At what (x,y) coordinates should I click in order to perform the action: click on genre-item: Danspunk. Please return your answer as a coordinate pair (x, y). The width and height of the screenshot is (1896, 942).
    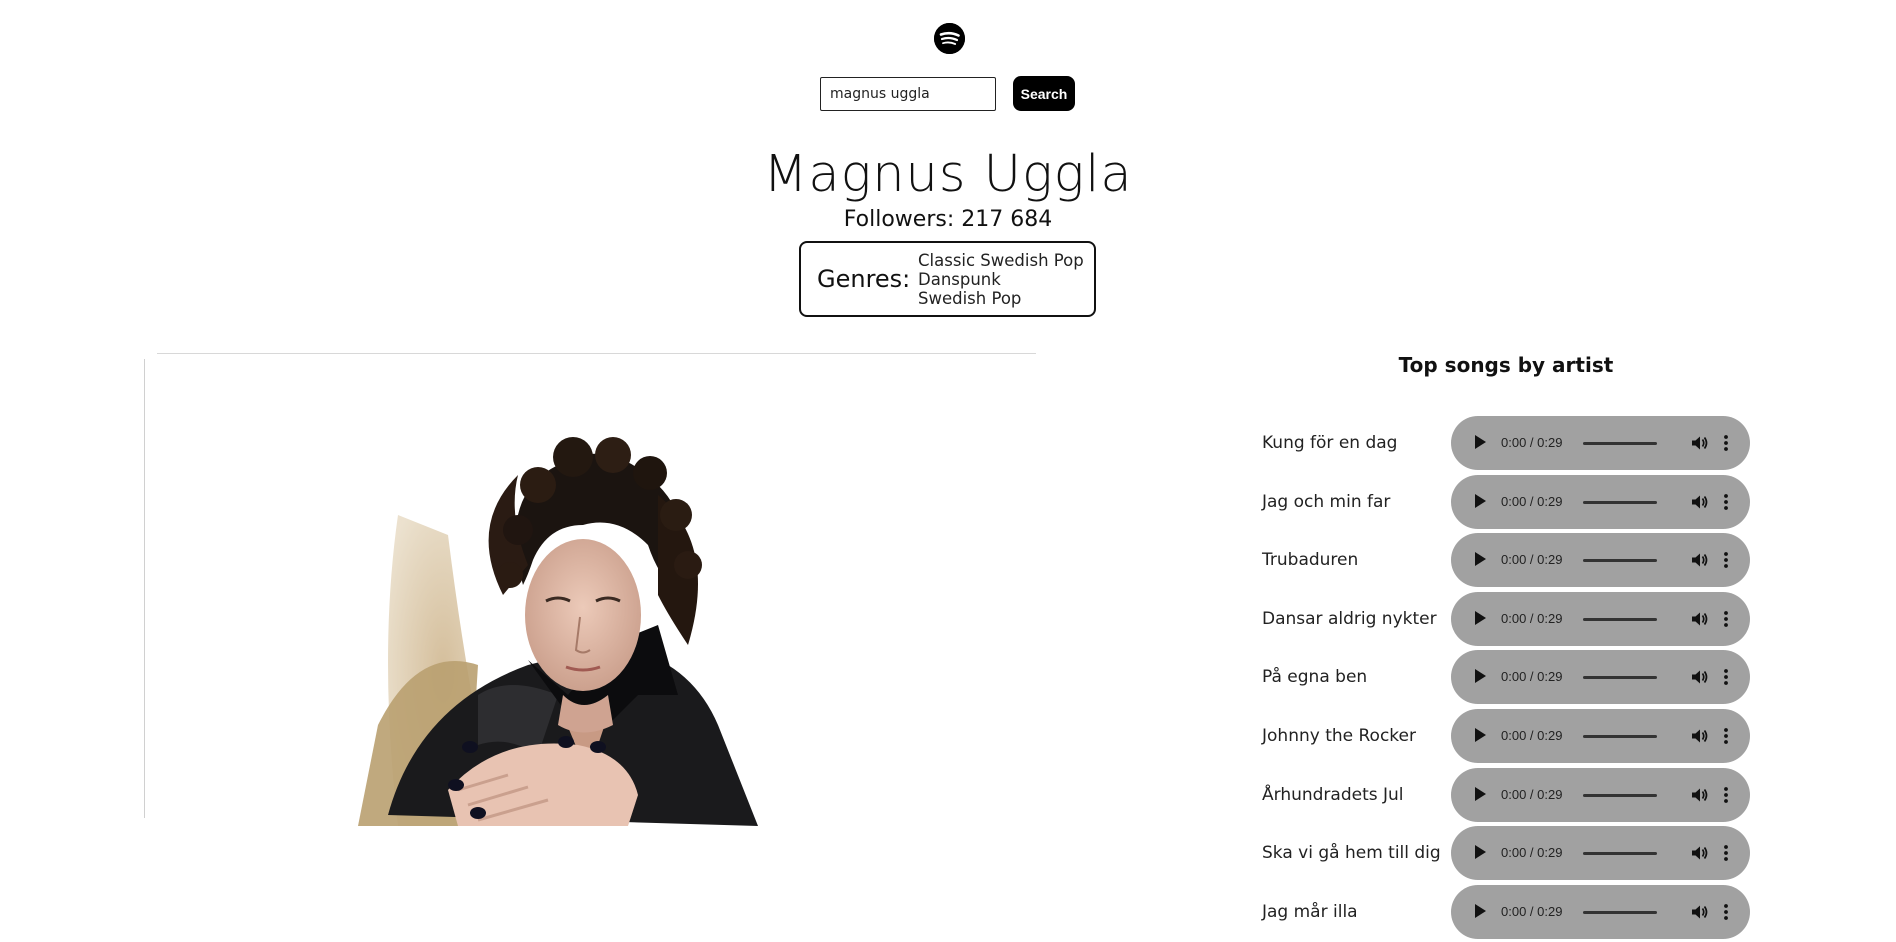
    Looking at the image, I should click on (959, 279).